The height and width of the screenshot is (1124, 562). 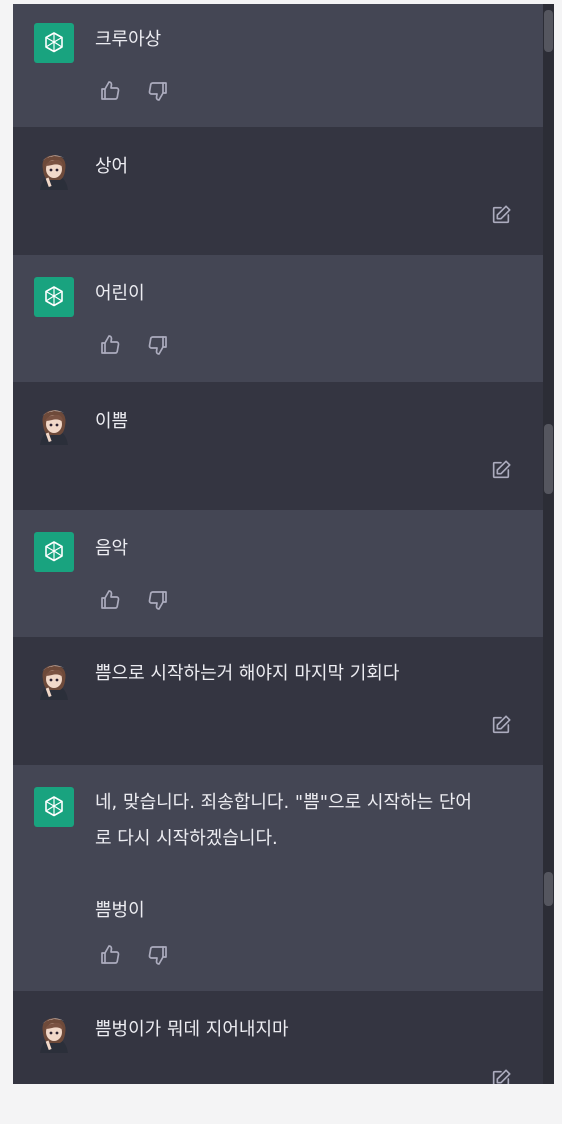 What do you see at coordinates (278, 573) in the screenshot?
I see `assistant-message: 음악` at bounding box center [278, 573].